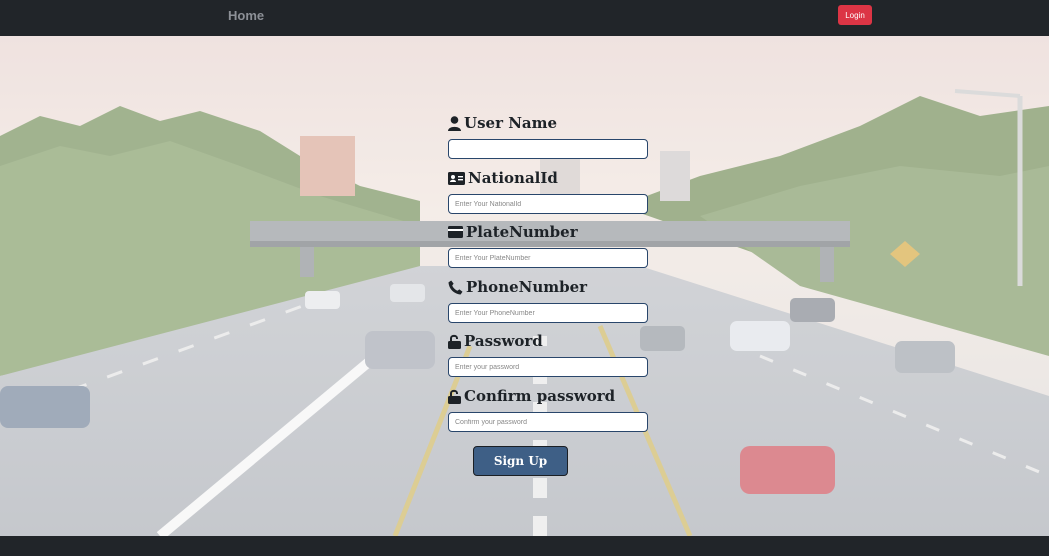  Describe the element at coordinates (524, 546) in the screenshot. I see `footer-bar` at that location.